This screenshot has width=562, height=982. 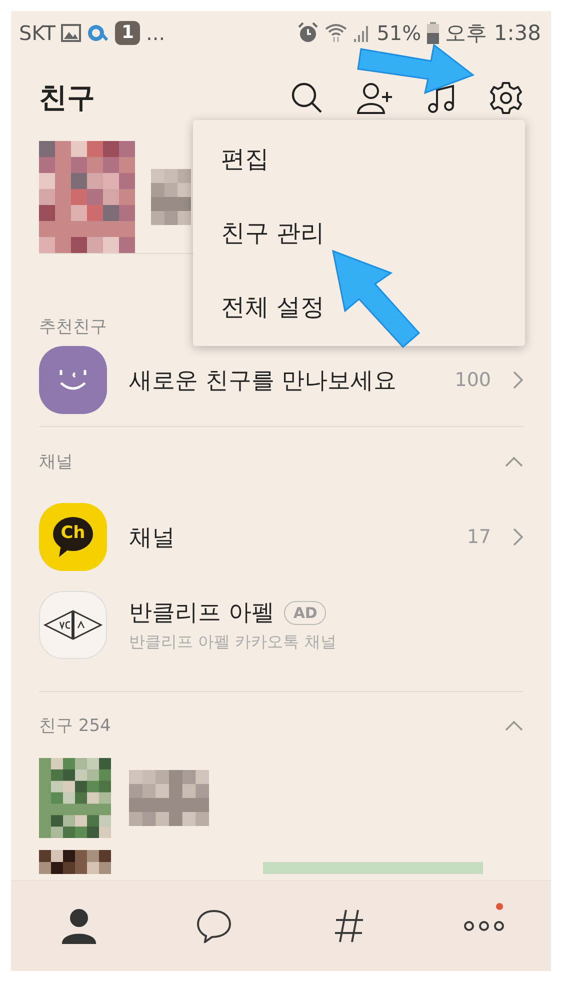 I want to click on music-icon, so click(x=441, y=98).